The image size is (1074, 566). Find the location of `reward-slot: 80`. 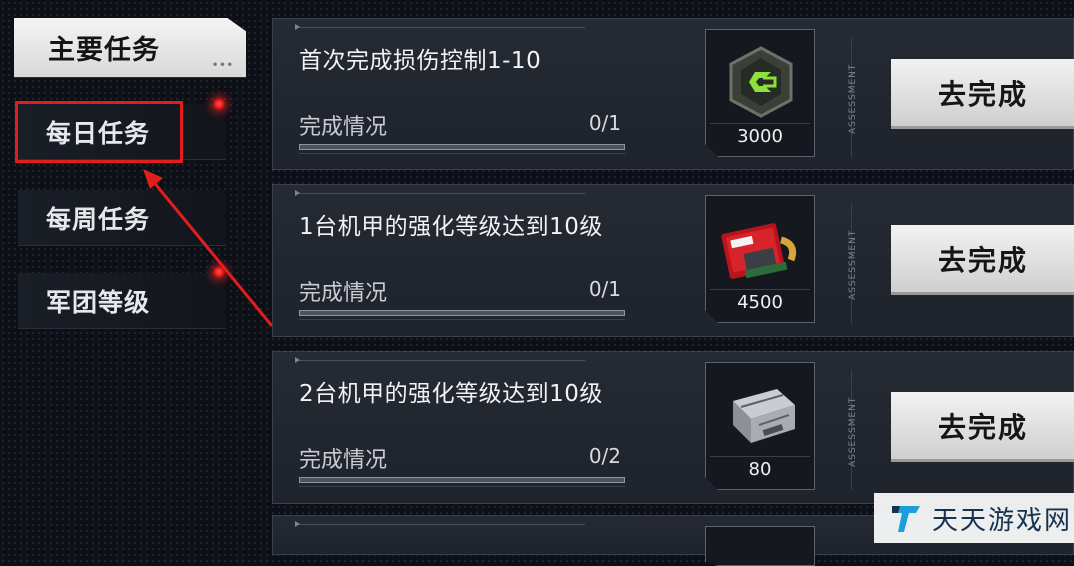

reward-slot: 80 is located at coordinates (760, 426).